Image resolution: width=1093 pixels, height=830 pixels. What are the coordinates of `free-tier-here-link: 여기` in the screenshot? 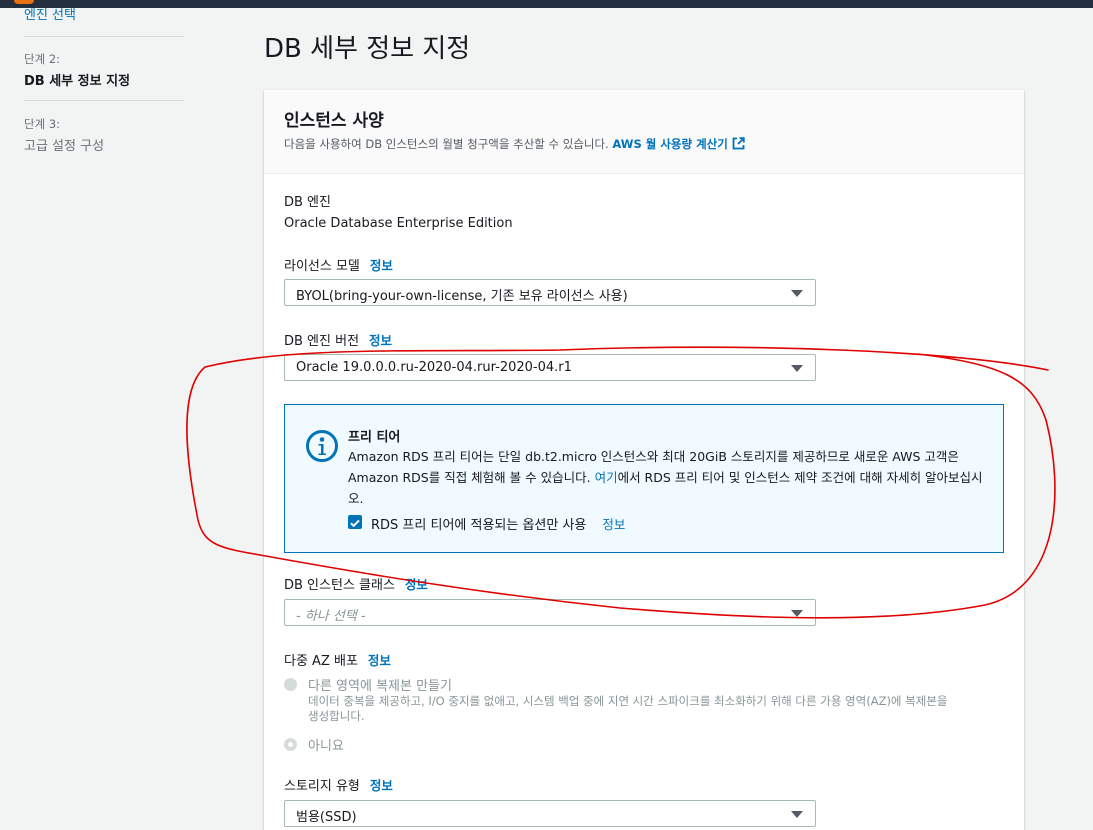 It's located at (606, 477).